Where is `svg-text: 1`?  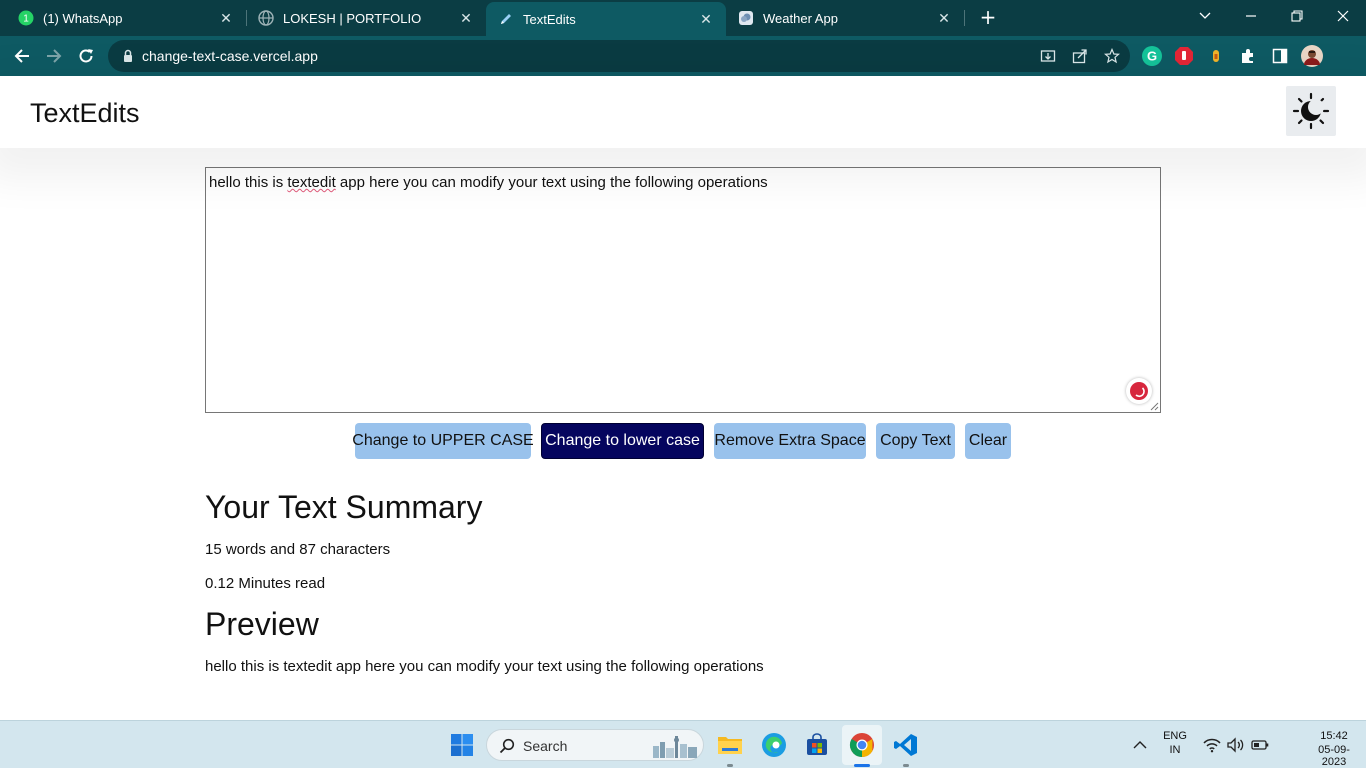 svg-text: 1 is located at coordinates (26, 19).